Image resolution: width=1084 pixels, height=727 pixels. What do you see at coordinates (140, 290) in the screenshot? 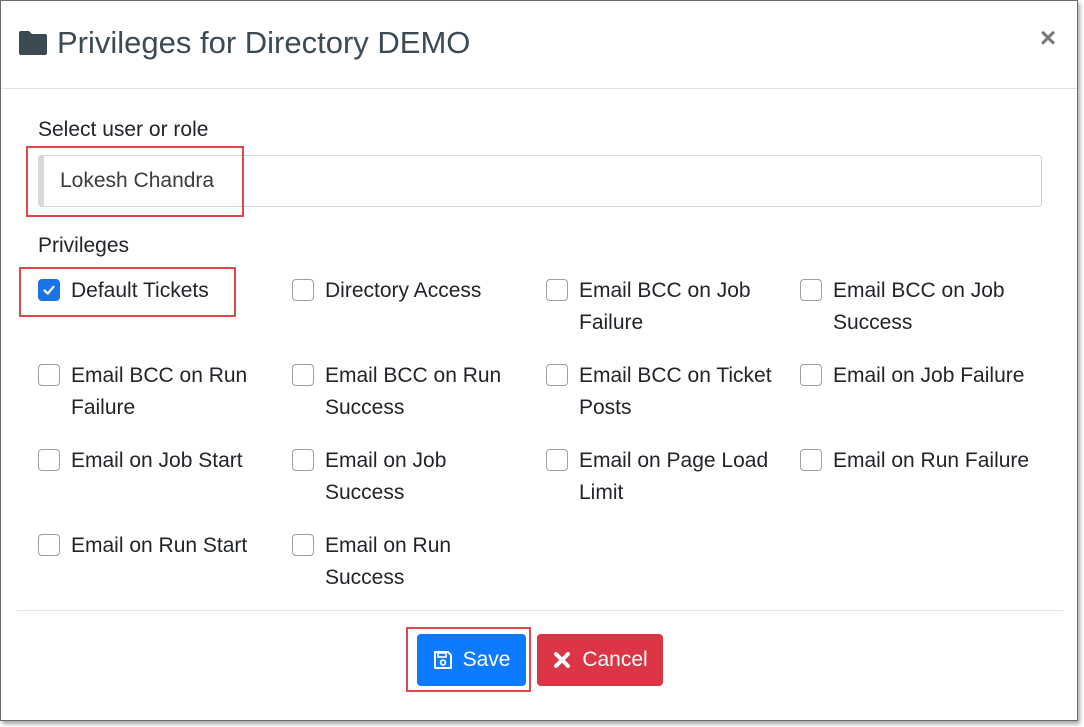
I see `privilege-label: Default Tickets` at bounding box center [140, 290].